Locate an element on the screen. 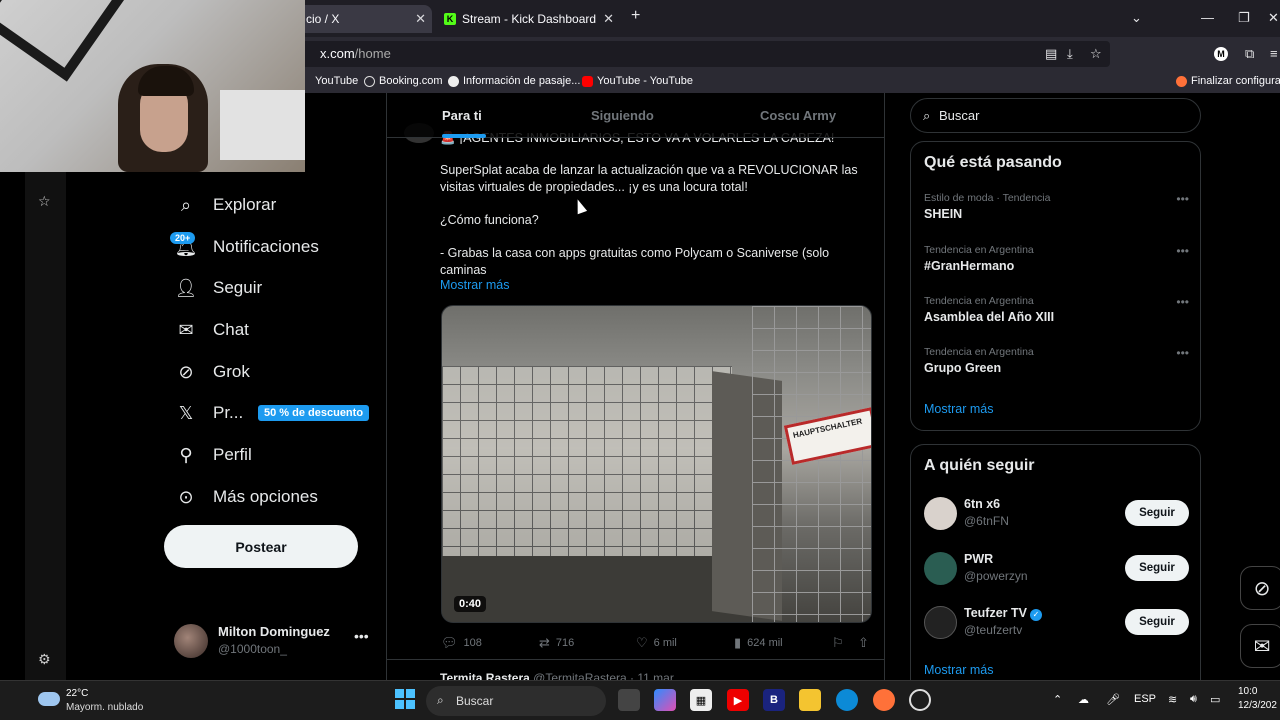 This screenshot has height=720, width=1280. repost-button: ⇄ 716 is located at coordinates (556, 643).